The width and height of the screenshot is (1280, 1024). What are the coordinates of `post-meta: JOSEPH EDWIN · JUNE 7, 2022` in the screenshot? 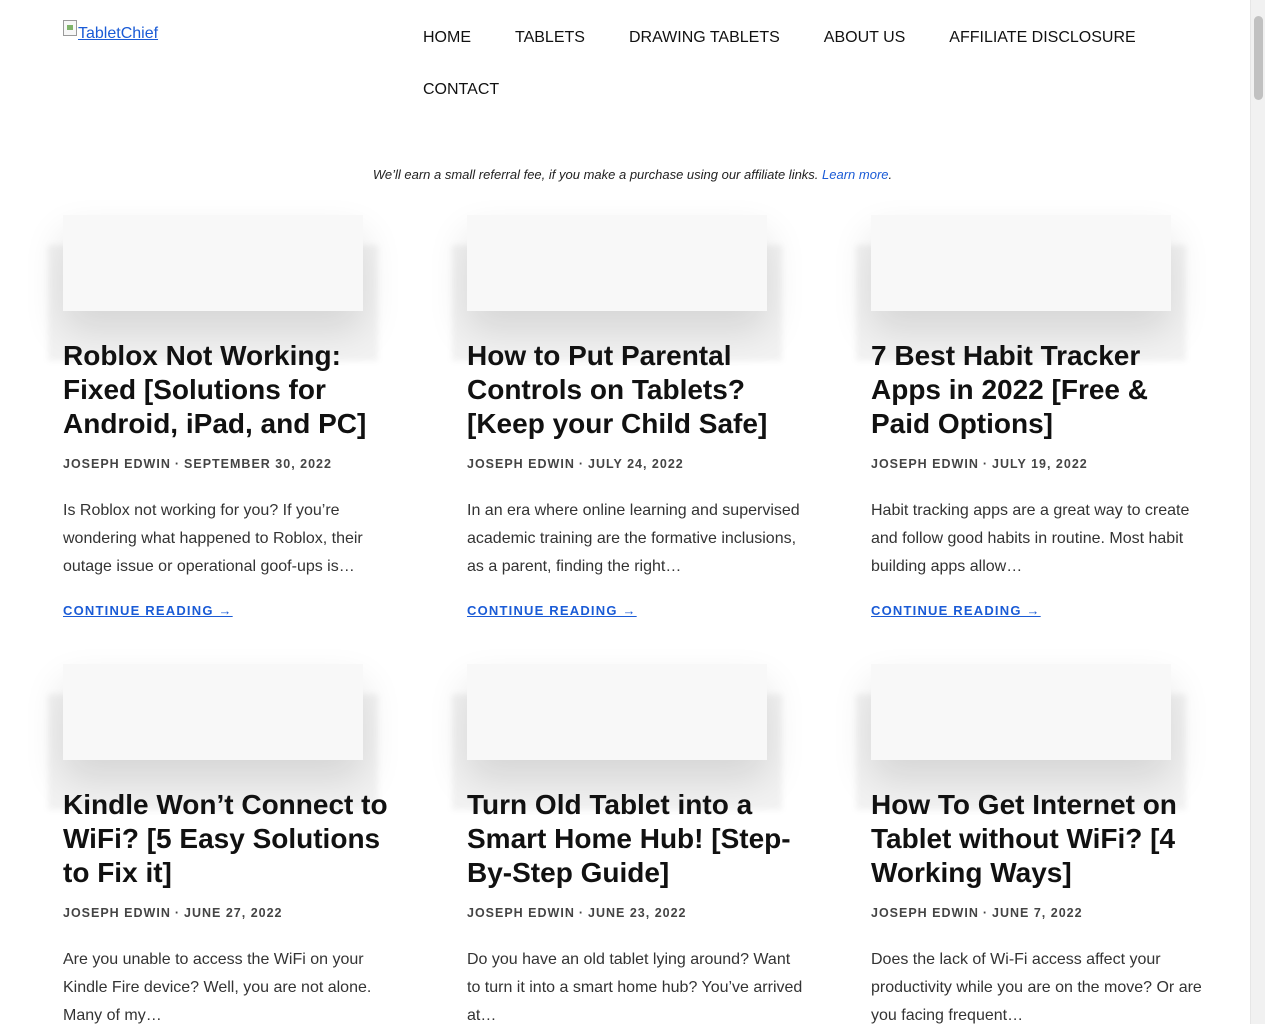 It's located at (977, 913).